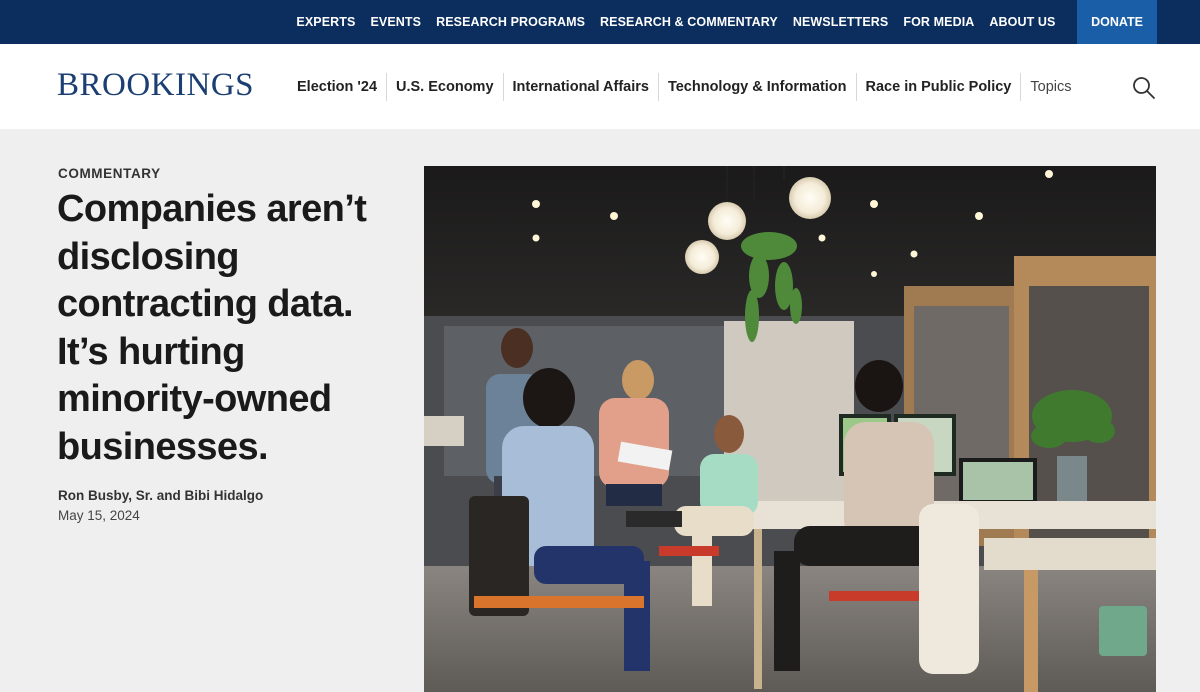  What do you see at coordinates (1050, 87) in the screenshot?
I see `nav-item-topics: Topics` at bounding box center [1050, 87].